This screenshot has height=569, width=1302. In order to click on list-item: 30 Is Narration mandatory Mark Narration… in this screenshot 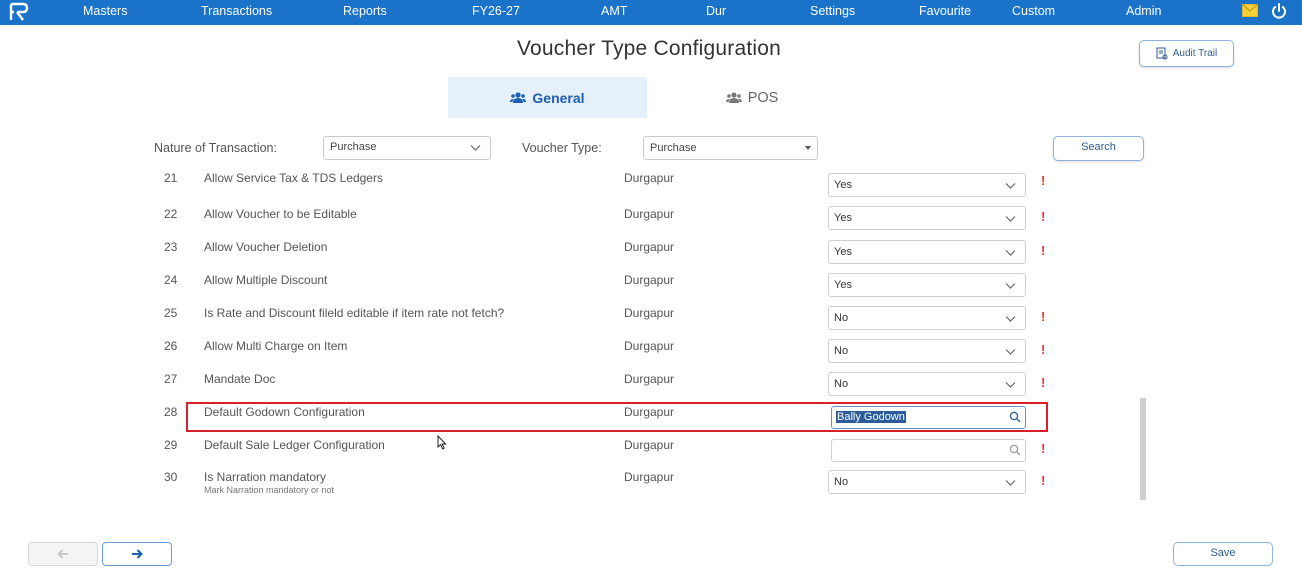, I will do `click(651, 486)`.